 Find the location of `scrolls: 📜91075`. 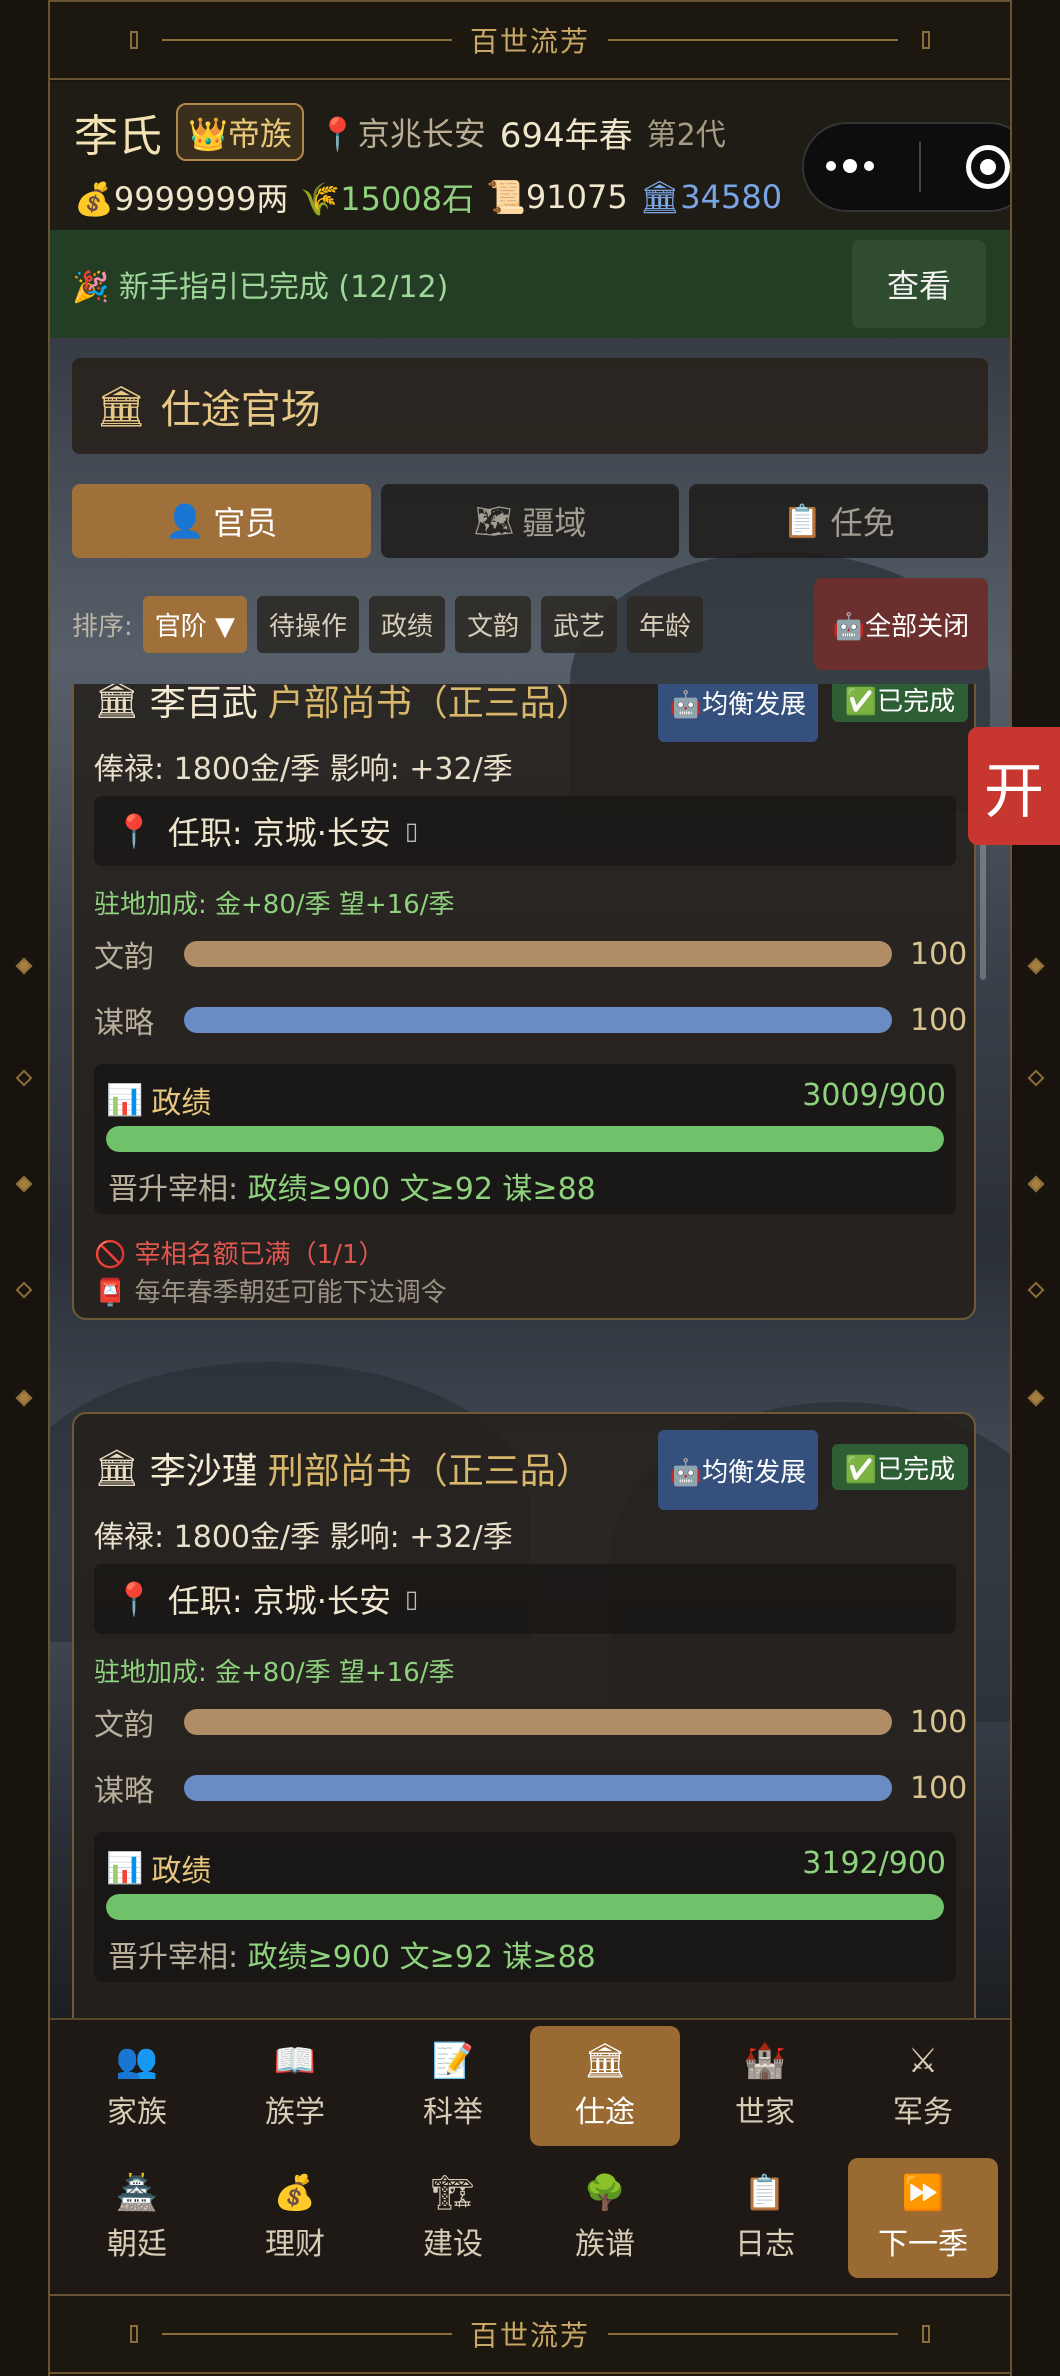

scrolls: 📜91075 is located at coordinates (557, 197).